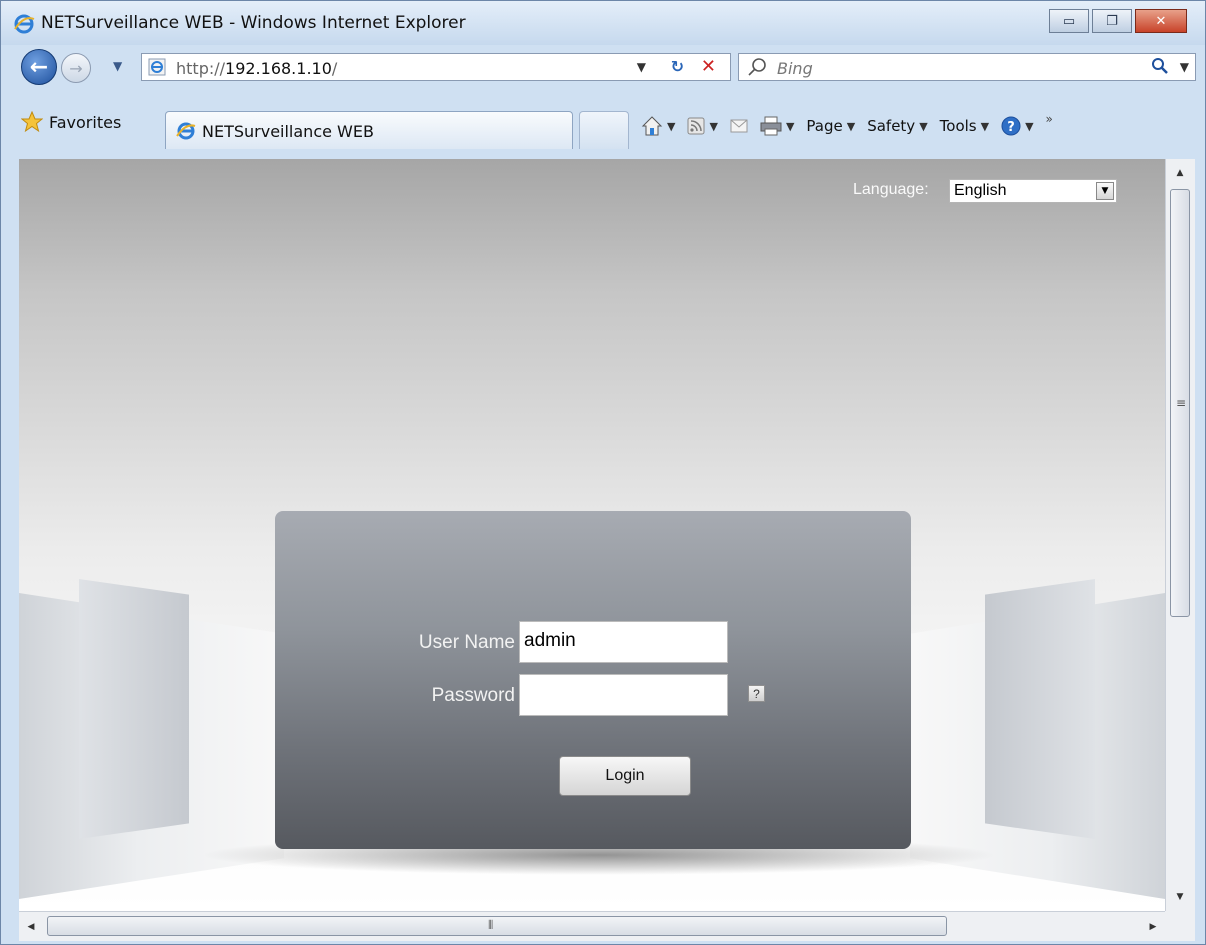 Image resolution: width=1206 pixels, height=945 pixels. What do you see at coordinates (623, 695) in the screenshot?
I see `password-input` at bounding box center [623, 695].